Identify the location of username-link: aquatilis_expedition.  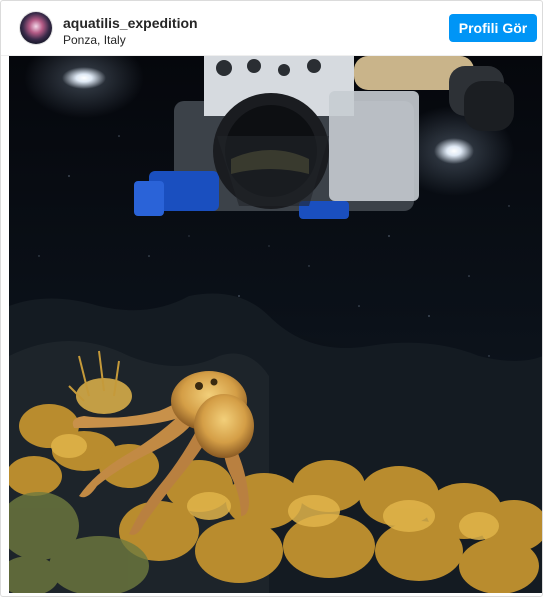
(130, 23).